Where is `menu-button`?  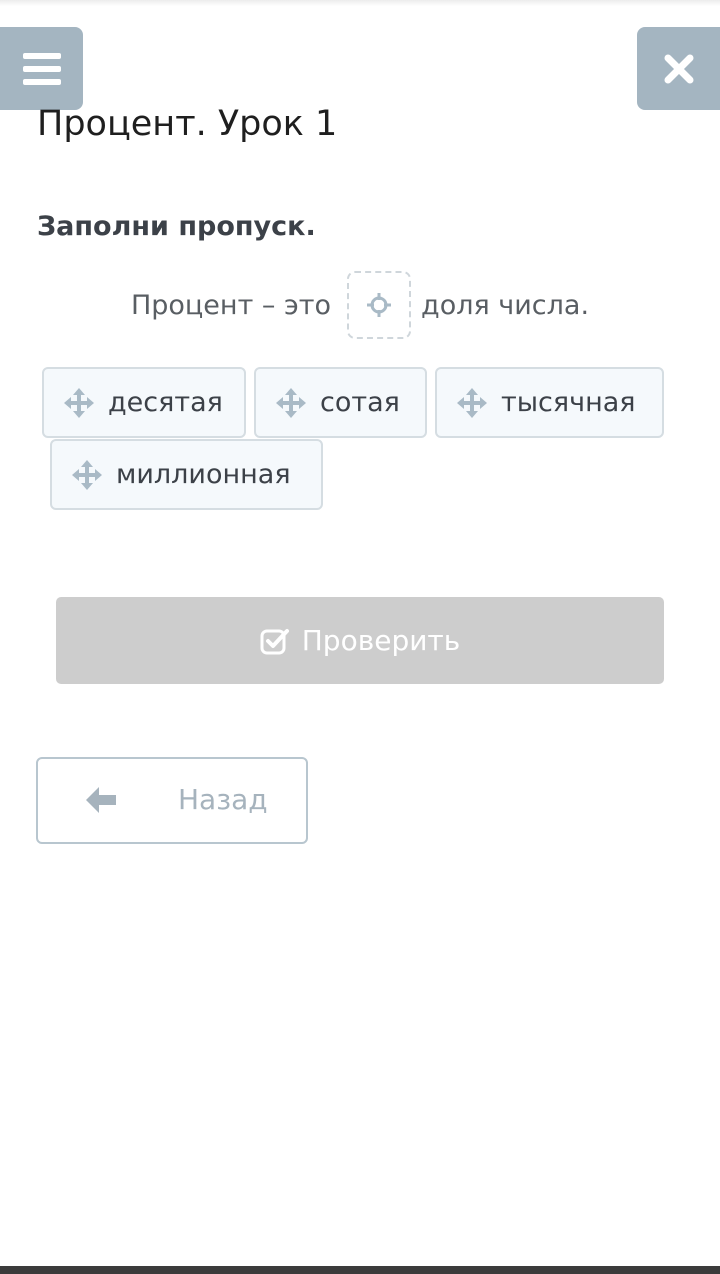 menu-button is located at coordinates (41, 68).